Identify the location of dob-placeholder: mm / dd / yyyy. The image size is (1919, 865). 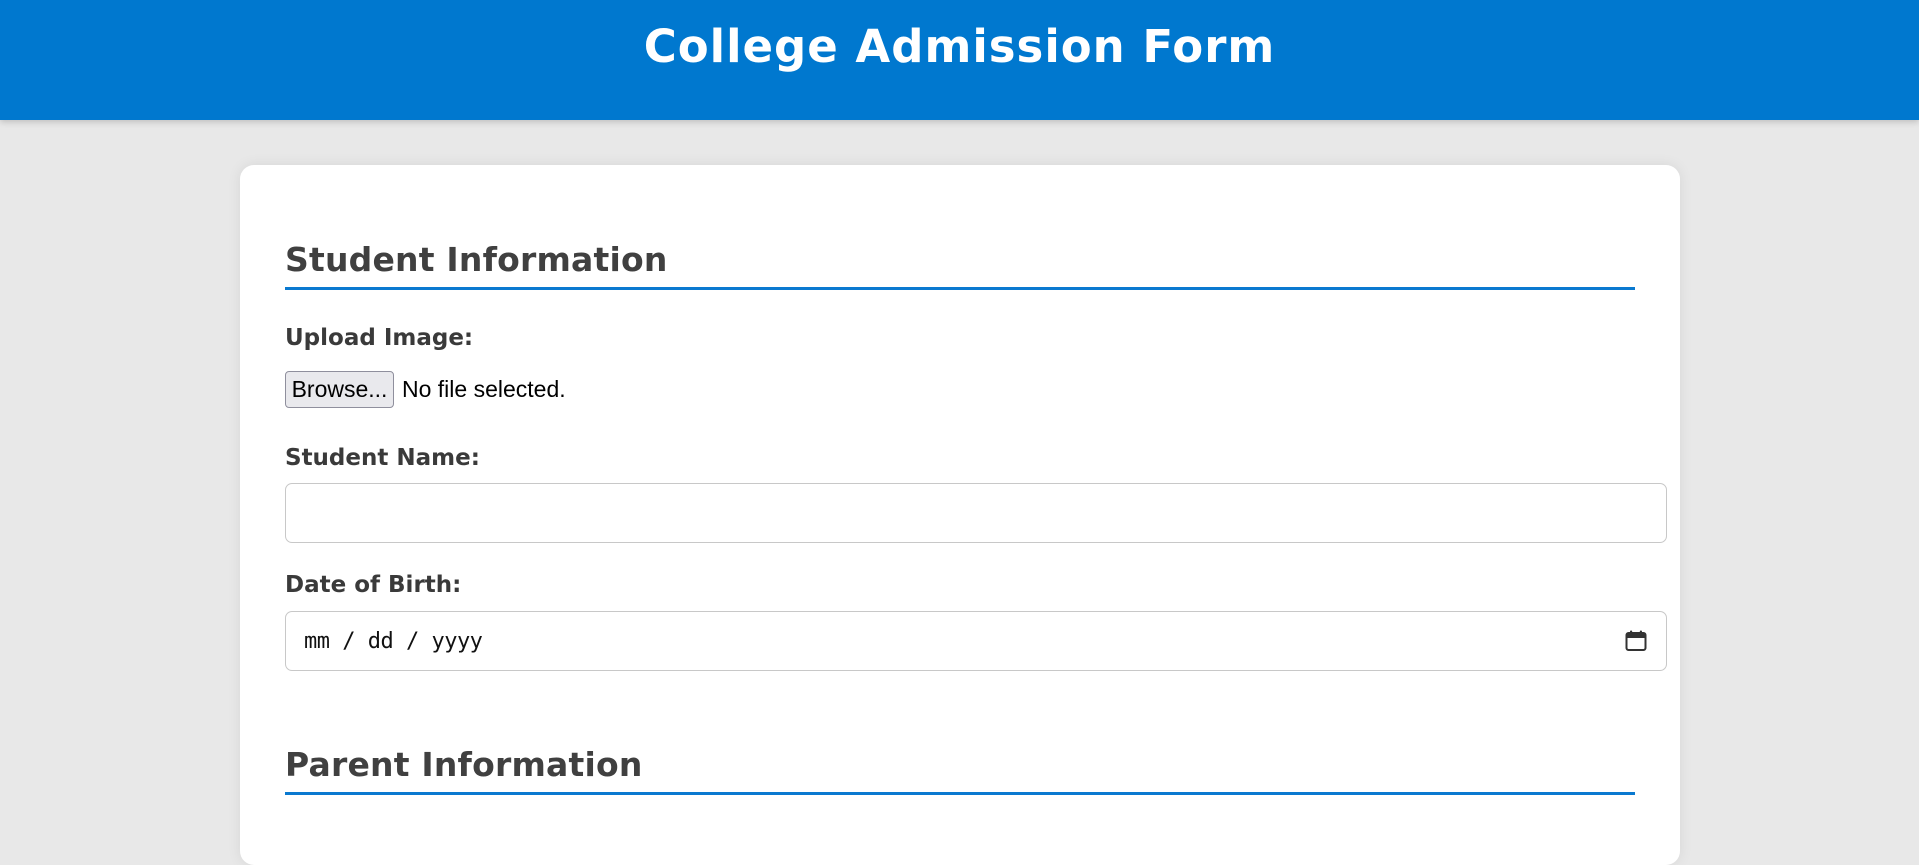
(393, 641).